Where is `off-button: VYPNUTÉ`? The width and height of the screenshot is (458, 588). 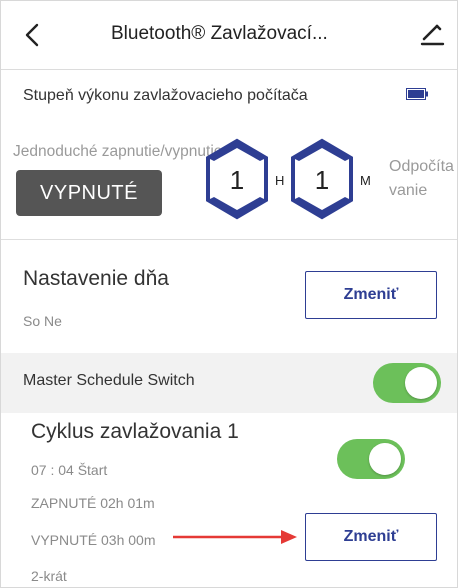 off-button: VYPNUTÉ is located at coordinates (89, 193).